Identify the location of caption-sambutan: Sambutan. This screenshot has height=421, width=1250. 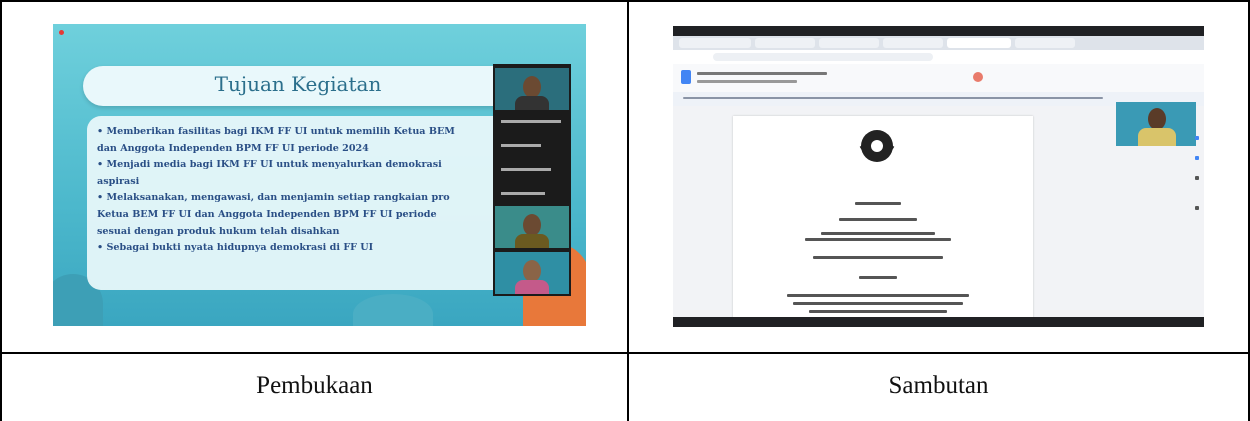
(938, 385).